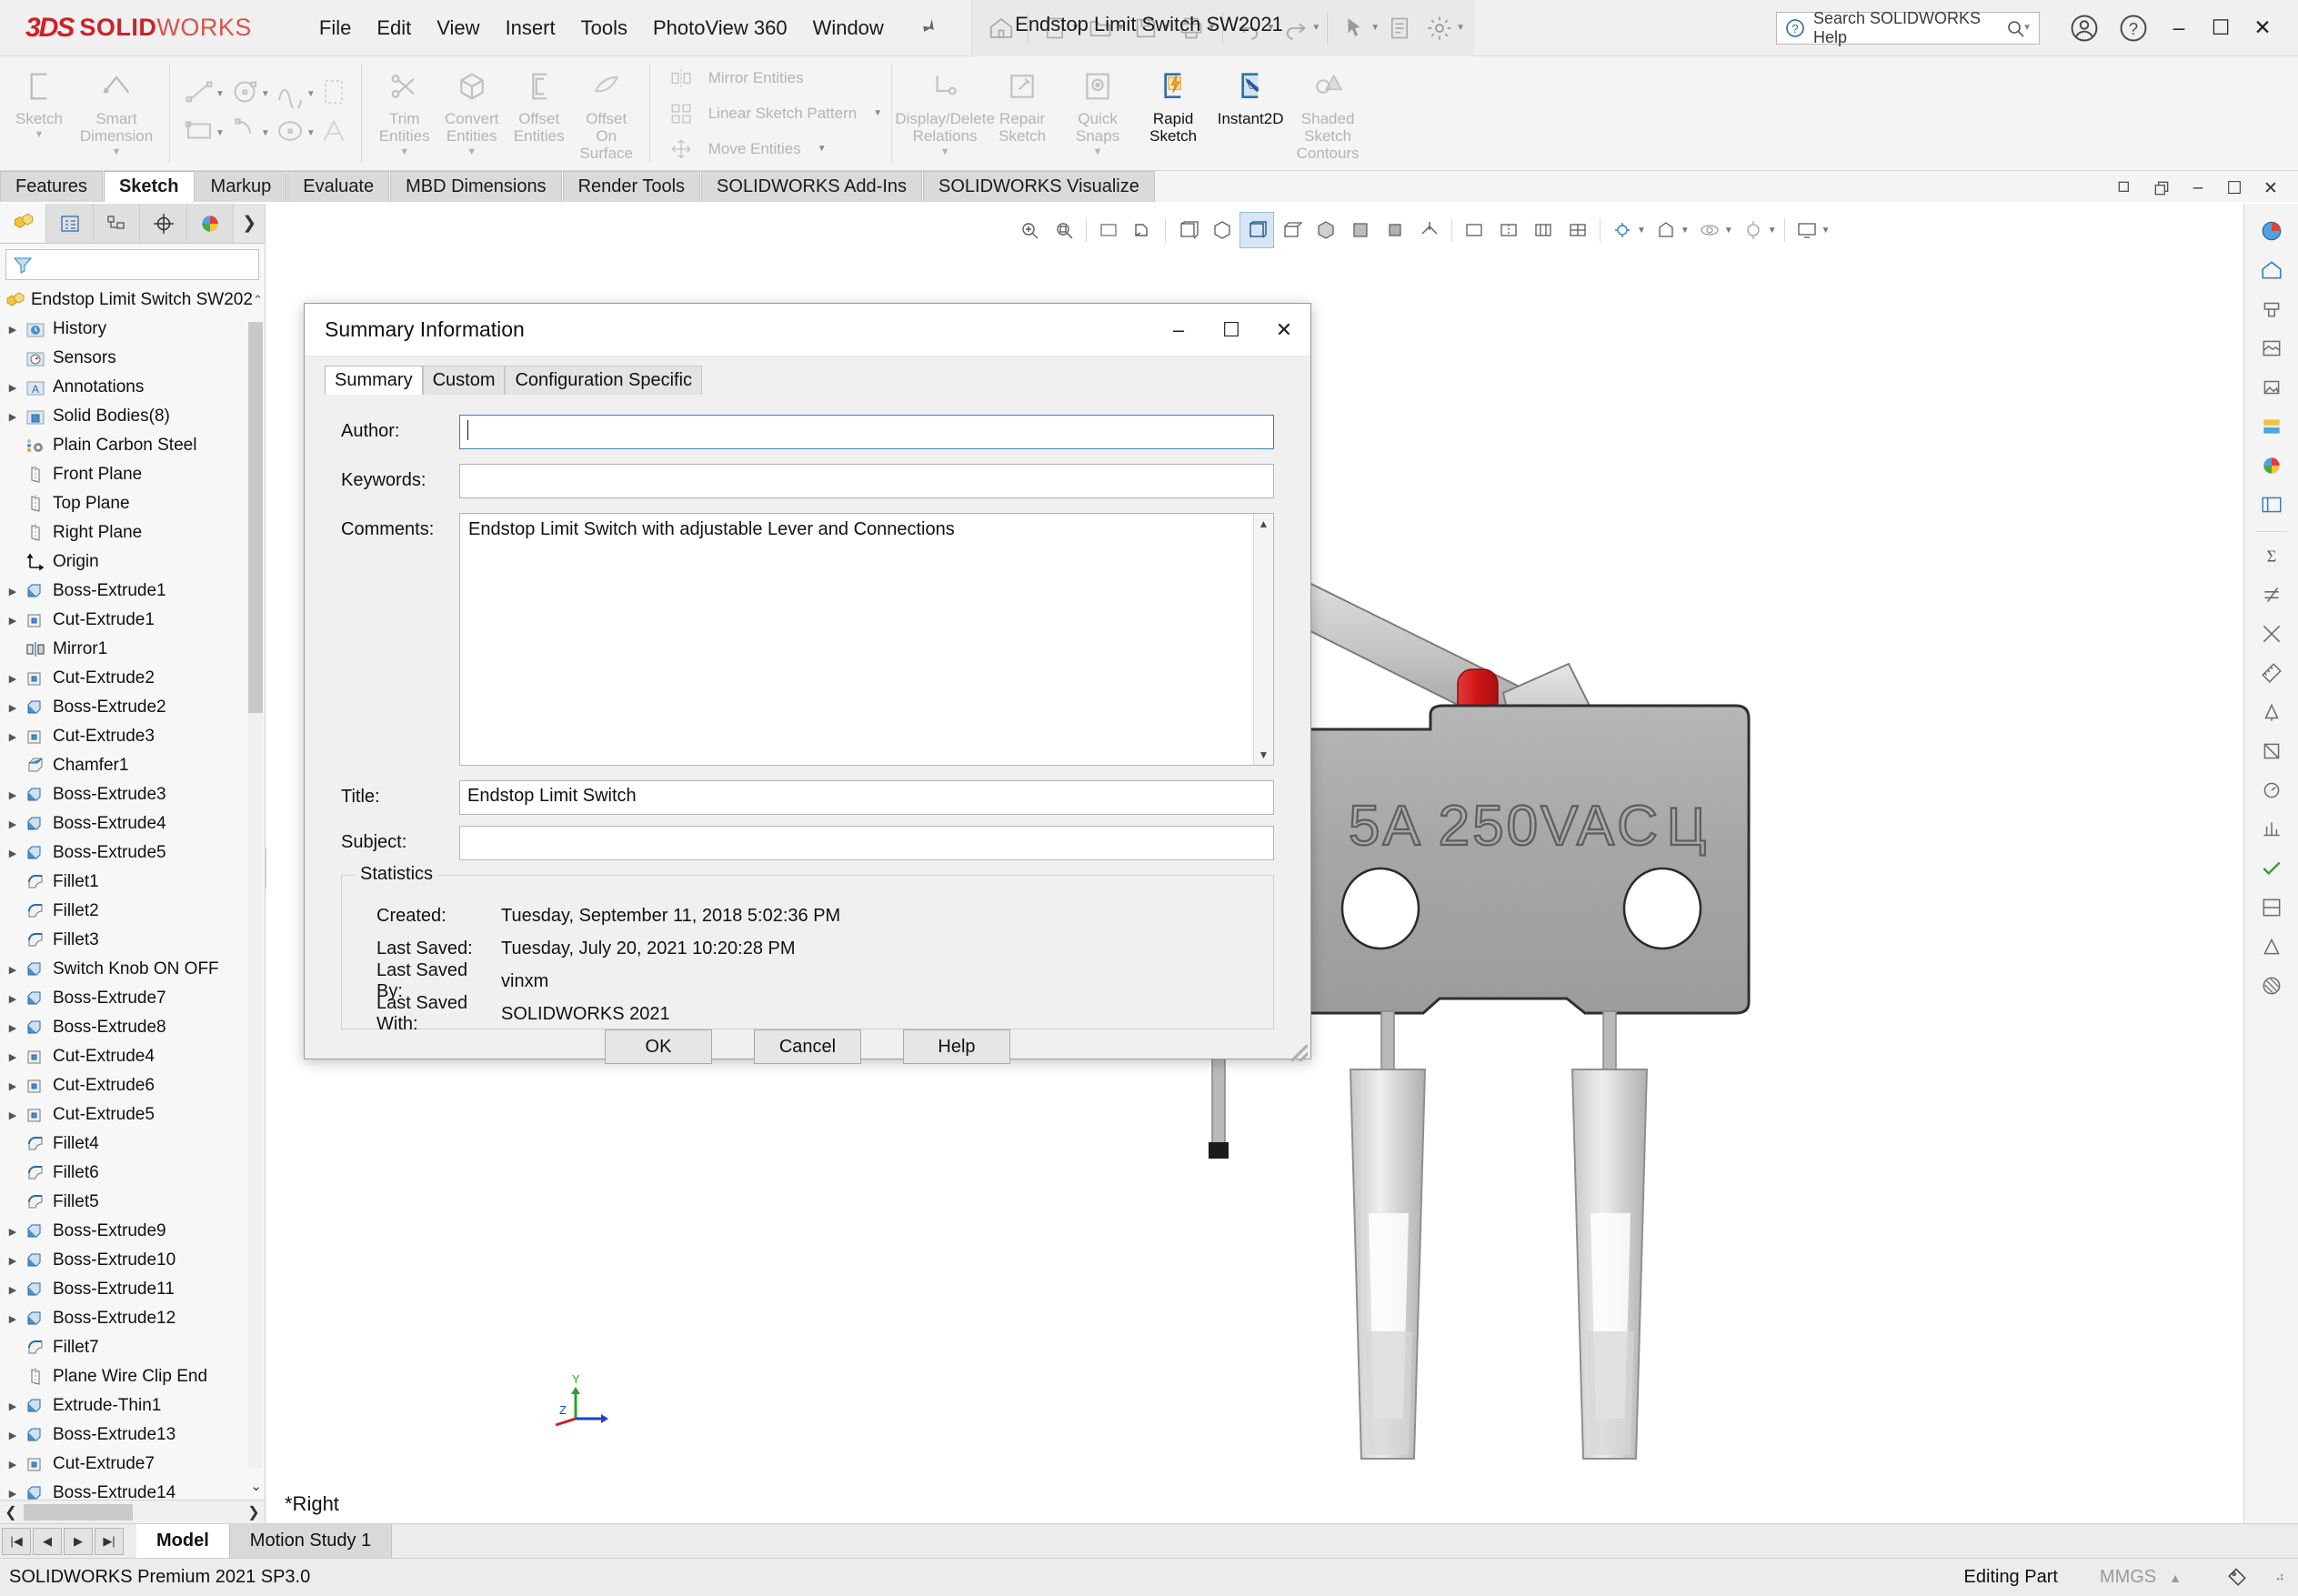 Image resolution: width=2298 pixels, height=1596 pixels. Describe the element at coordinates (604, 28) in the screenshot. I see `menu-tools: Tools` at that location.